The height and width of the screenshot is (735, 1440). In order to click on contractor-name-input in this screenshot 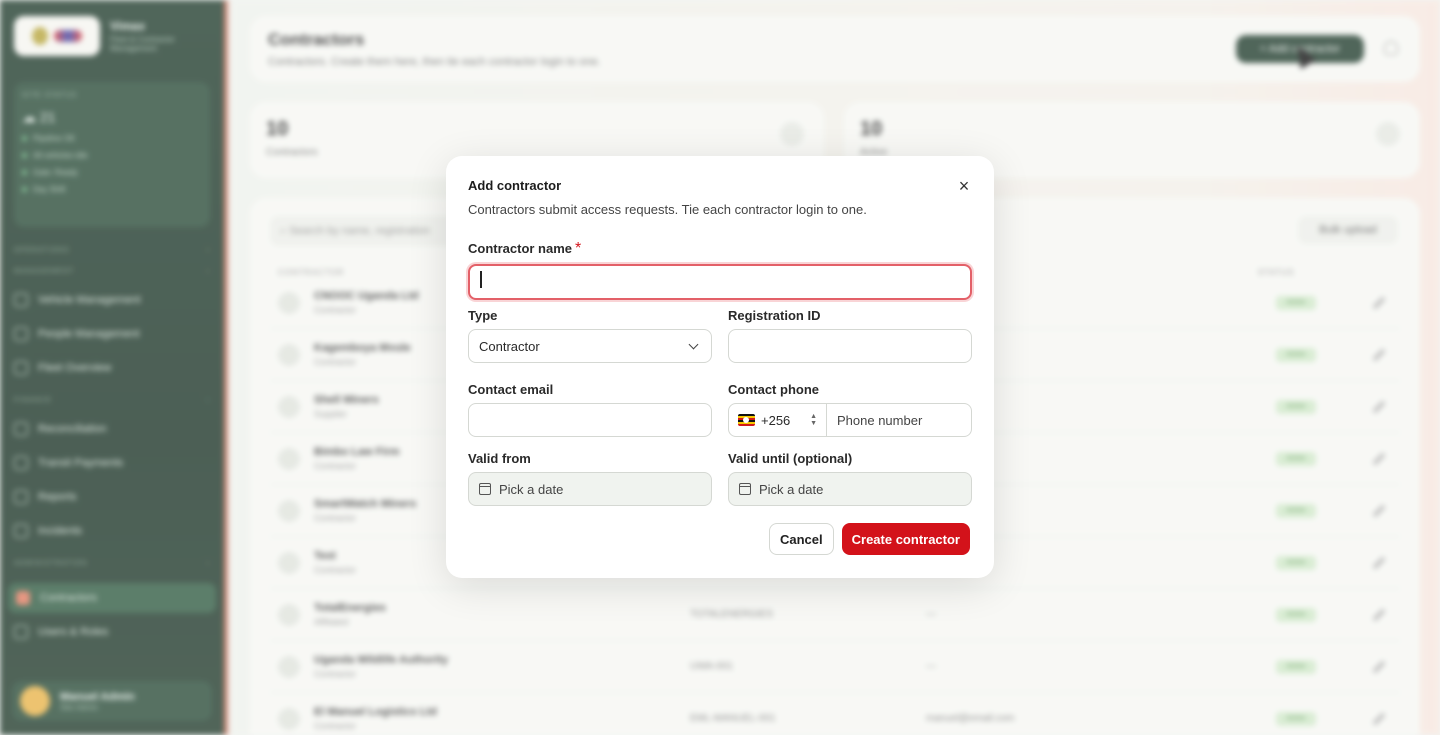, I will do `click(720, 282)`.